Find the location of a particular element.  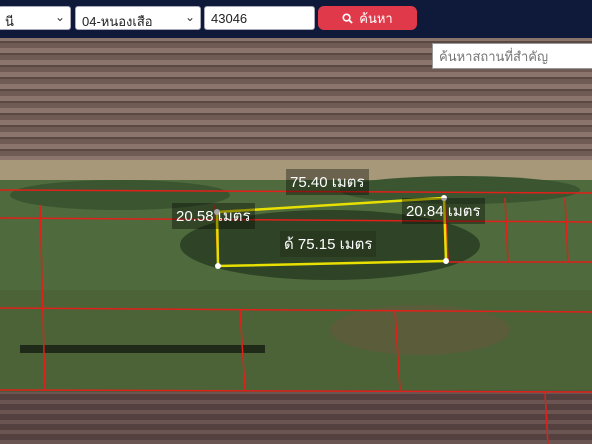

plowed-field-south is located at coordinates (296, 418).